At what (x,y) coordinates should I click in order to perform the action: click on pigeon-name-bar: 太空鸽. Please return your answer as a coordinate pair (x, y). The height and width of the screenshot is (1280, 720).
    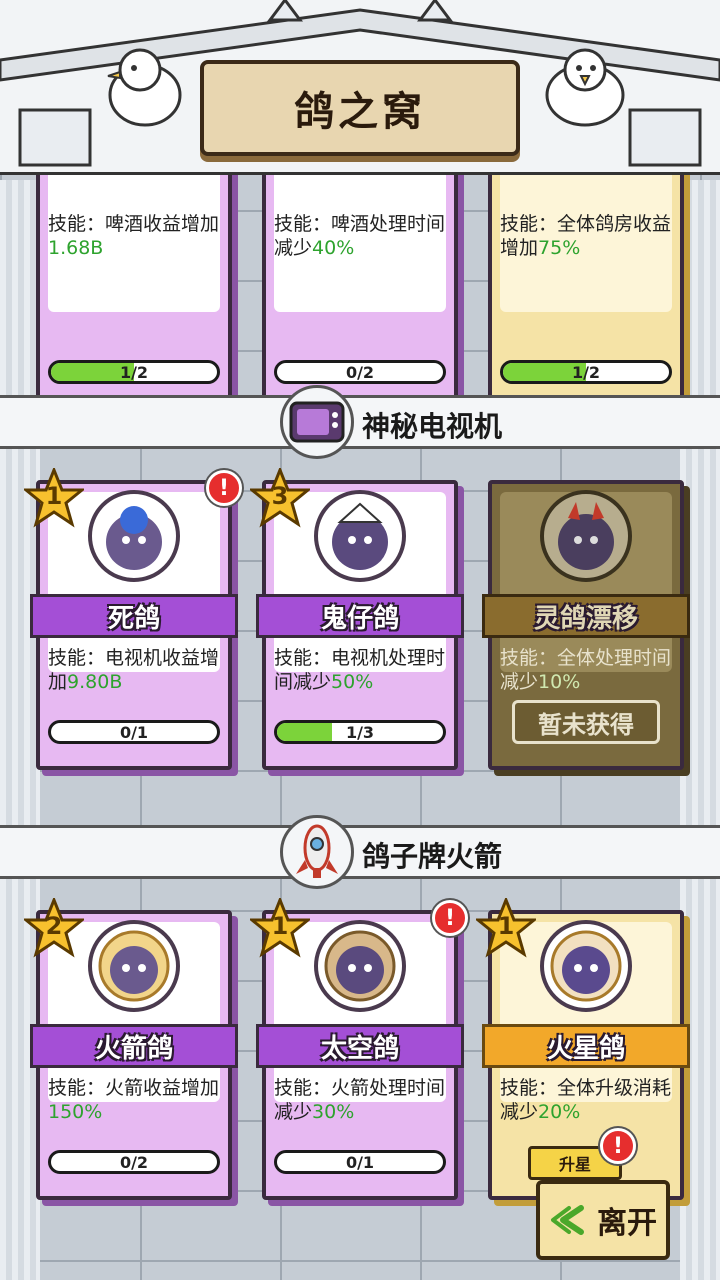
    Looking at the image, I should click on (360, 1046).